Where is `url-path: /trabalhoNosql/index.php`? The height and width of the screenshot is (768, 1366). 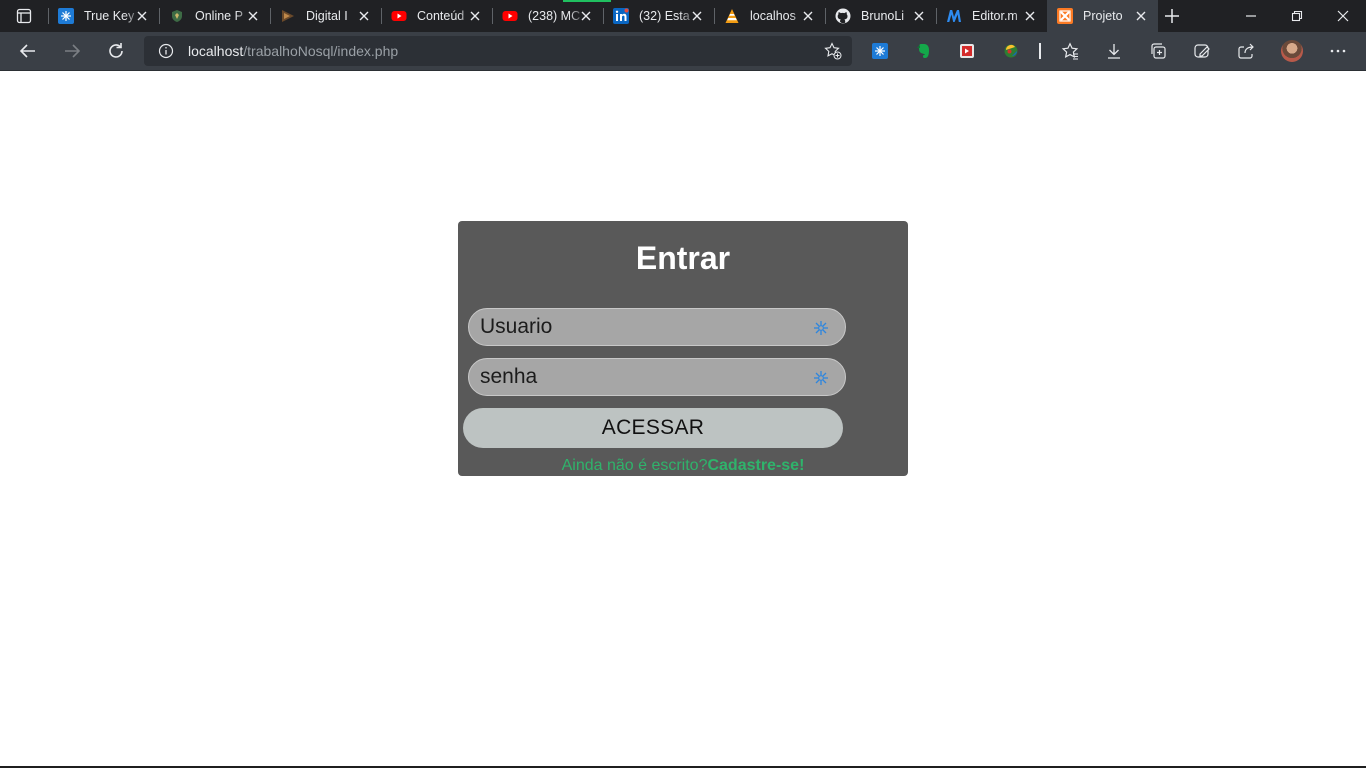
url-path: /trabalhoNosql/index.php is located at coordinates (321, 51).